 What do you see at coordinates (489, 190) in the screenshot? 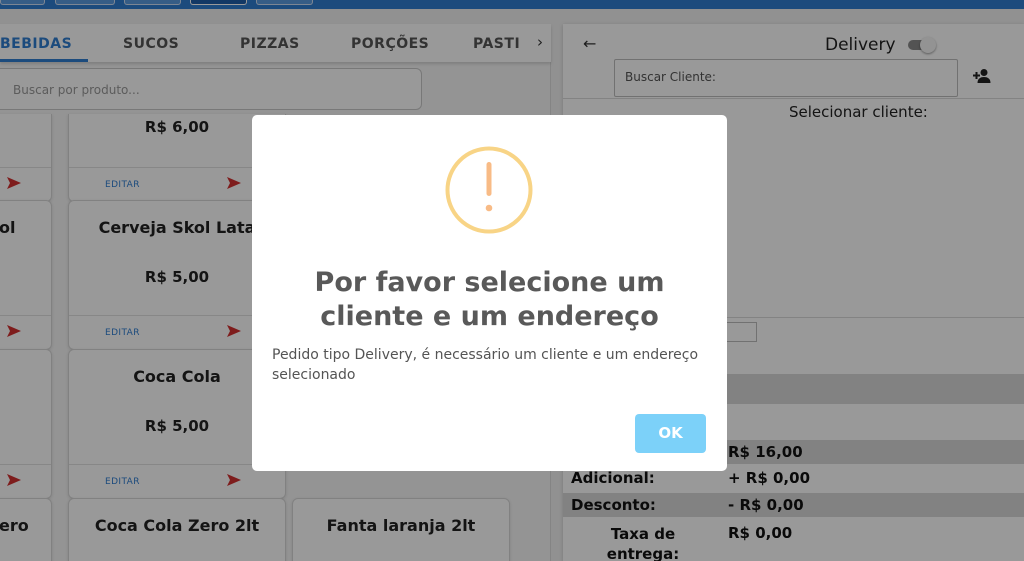
I see `warning-icon` at bounding box center [489, 190].